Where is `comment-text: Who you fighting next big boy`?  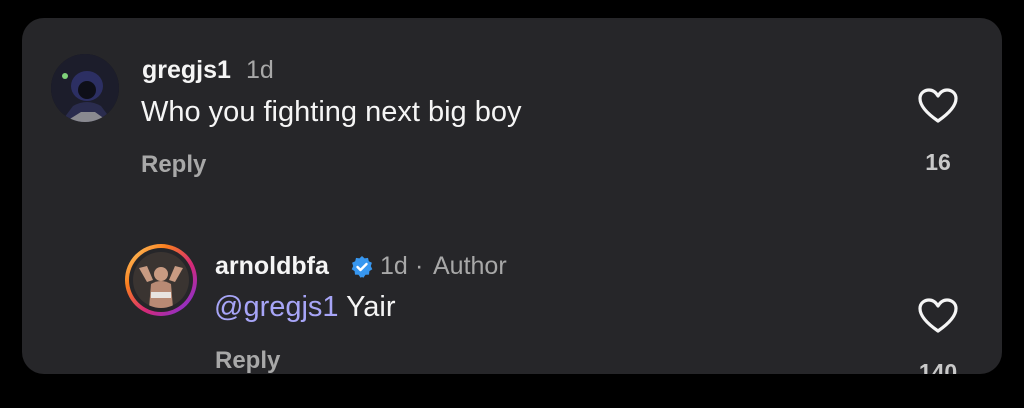
comment-text: Who you fighting next big boy is located at coordinates (331, 112).